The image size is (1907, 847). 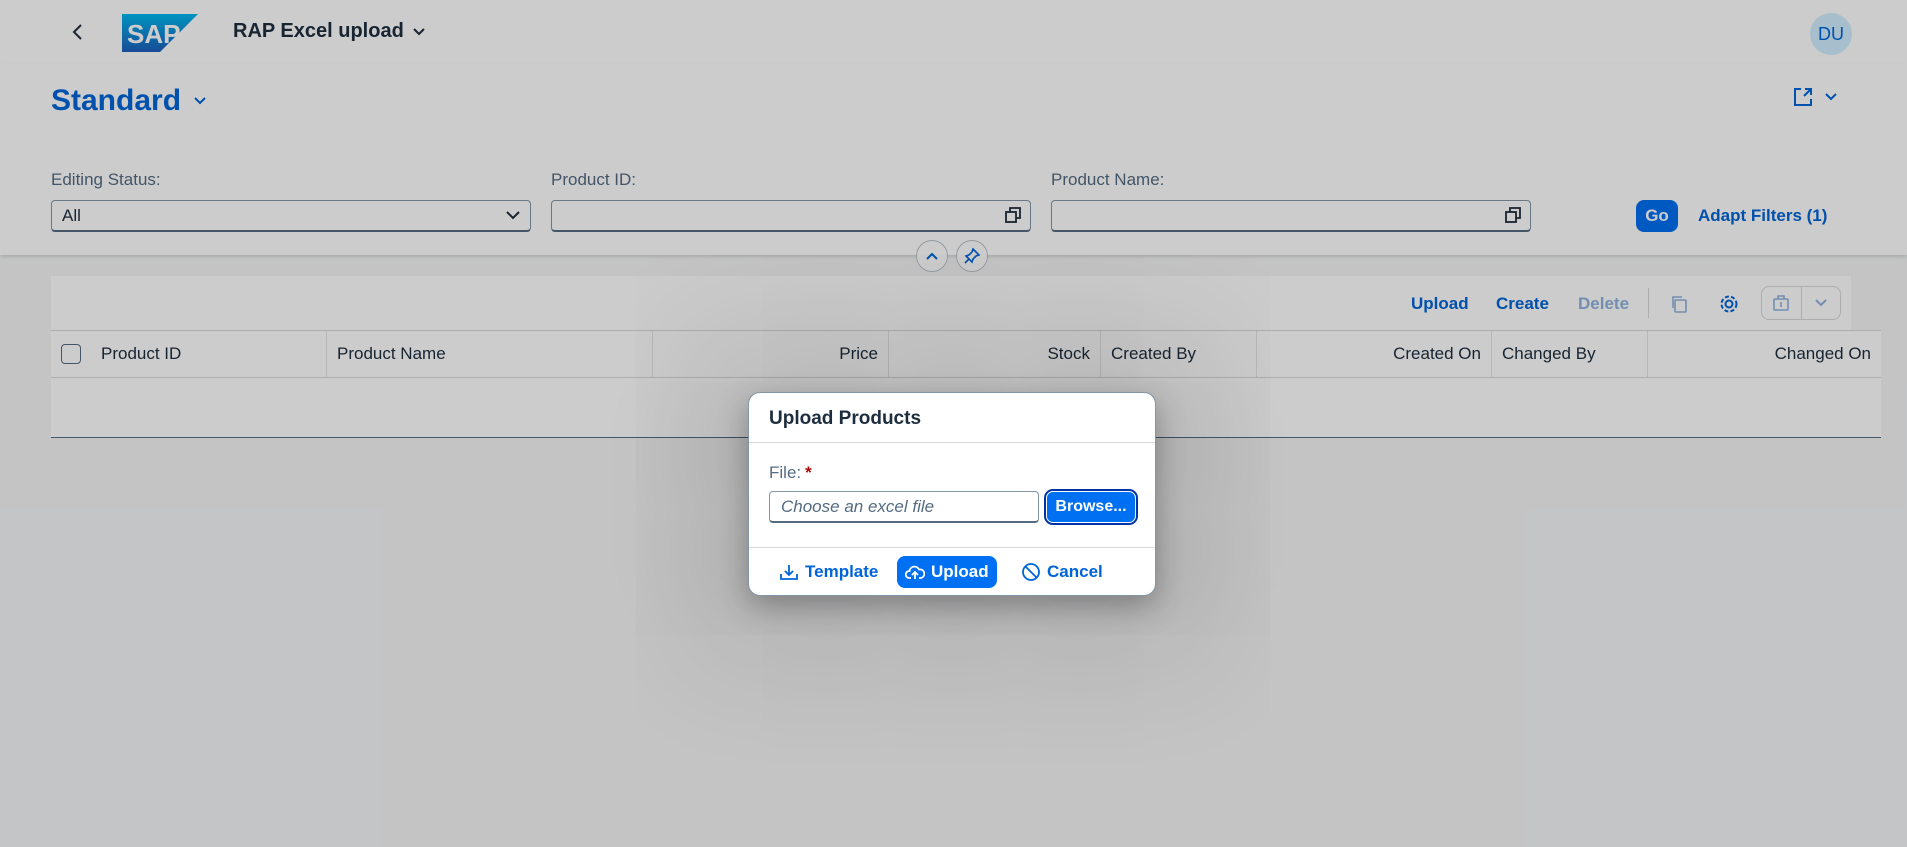 I want to click on file-input: Choose an excel file, so click(x=904, y=507).